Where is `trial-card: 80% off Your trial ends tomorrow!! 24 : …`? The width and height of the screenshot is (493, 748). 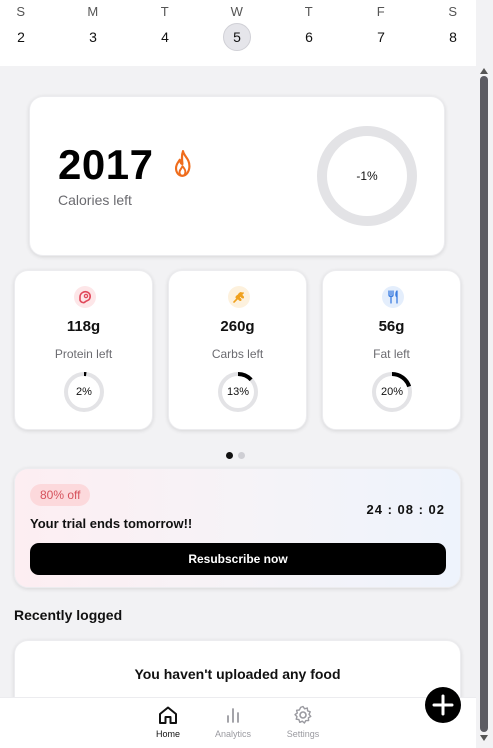 trial-card: 80% off Your trial ends tomorrow!! 24 : … is located at coordinates (237, 528).